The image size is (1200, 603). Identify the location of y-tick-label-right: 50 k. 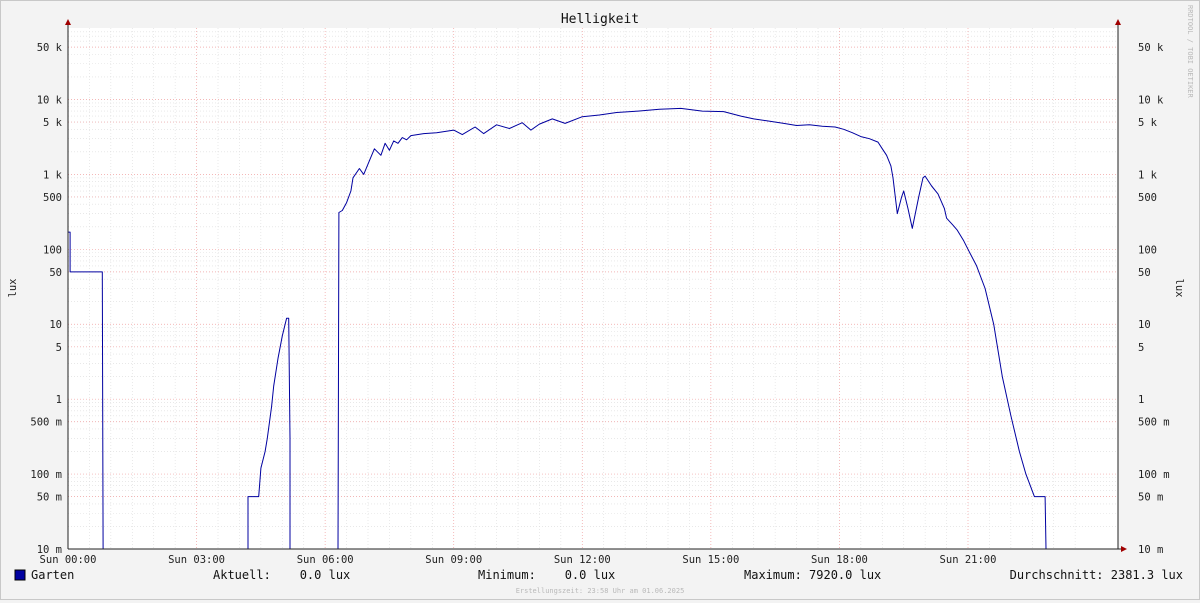
(1151, 48).